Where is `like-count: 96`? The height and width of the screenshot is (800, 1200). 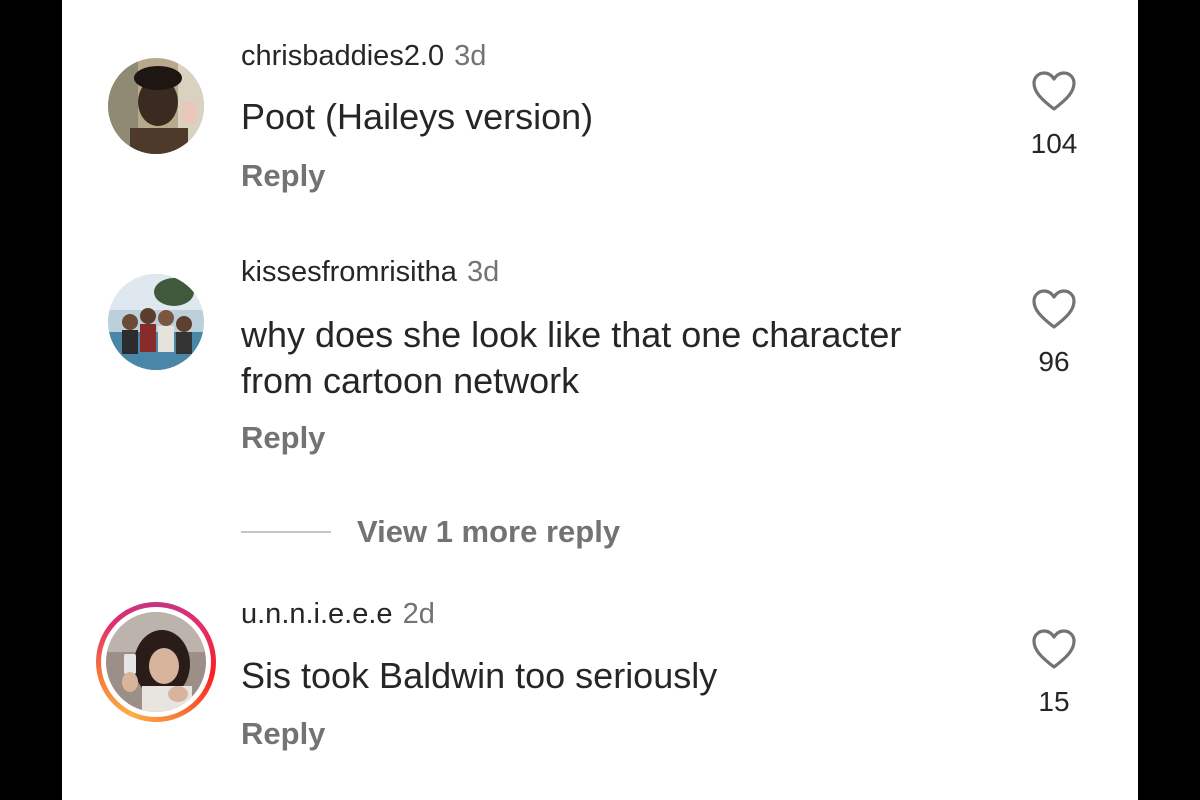
like-count: 96 is located at coordinates (1054, 361).